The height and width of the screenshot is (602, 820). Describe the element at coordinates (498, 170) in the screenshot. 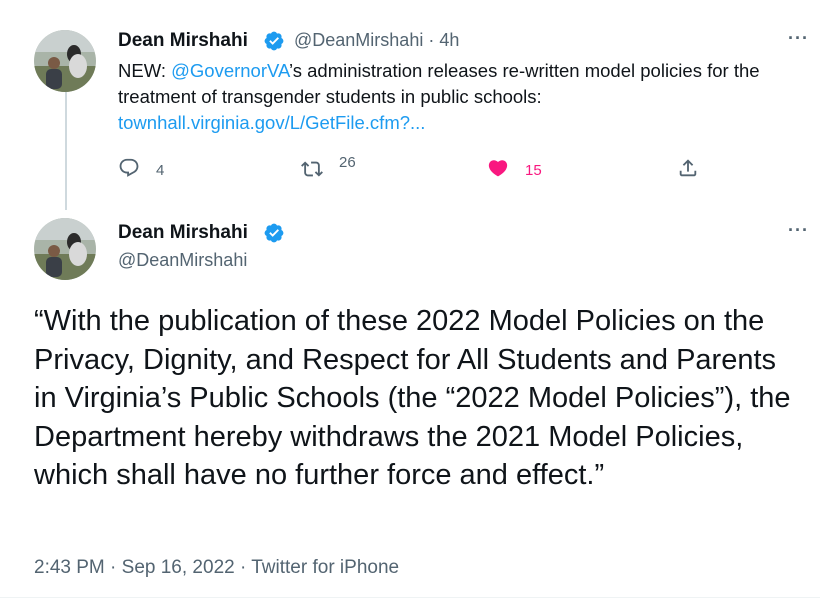

I see `heart-icon` at that location.